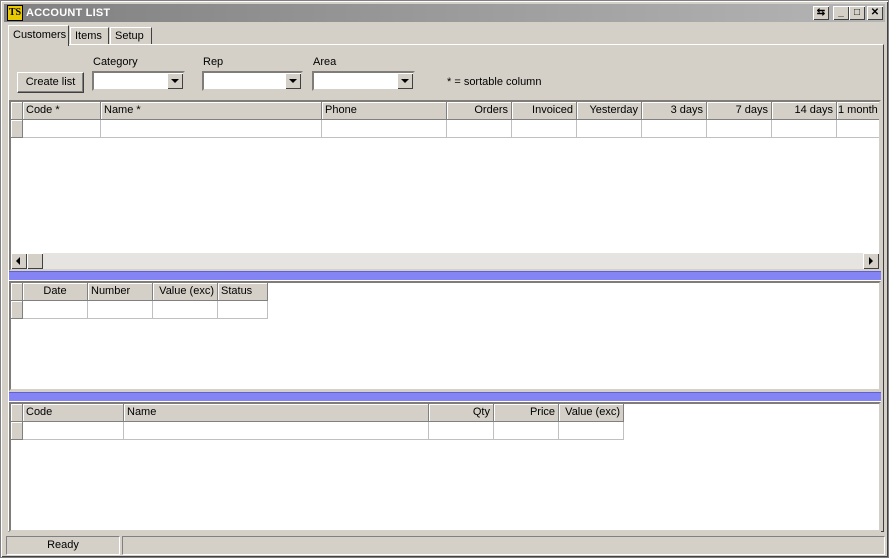 This screenshot has width=889, height=558. I want to click on col-header-name: Name, so click(276, 413).